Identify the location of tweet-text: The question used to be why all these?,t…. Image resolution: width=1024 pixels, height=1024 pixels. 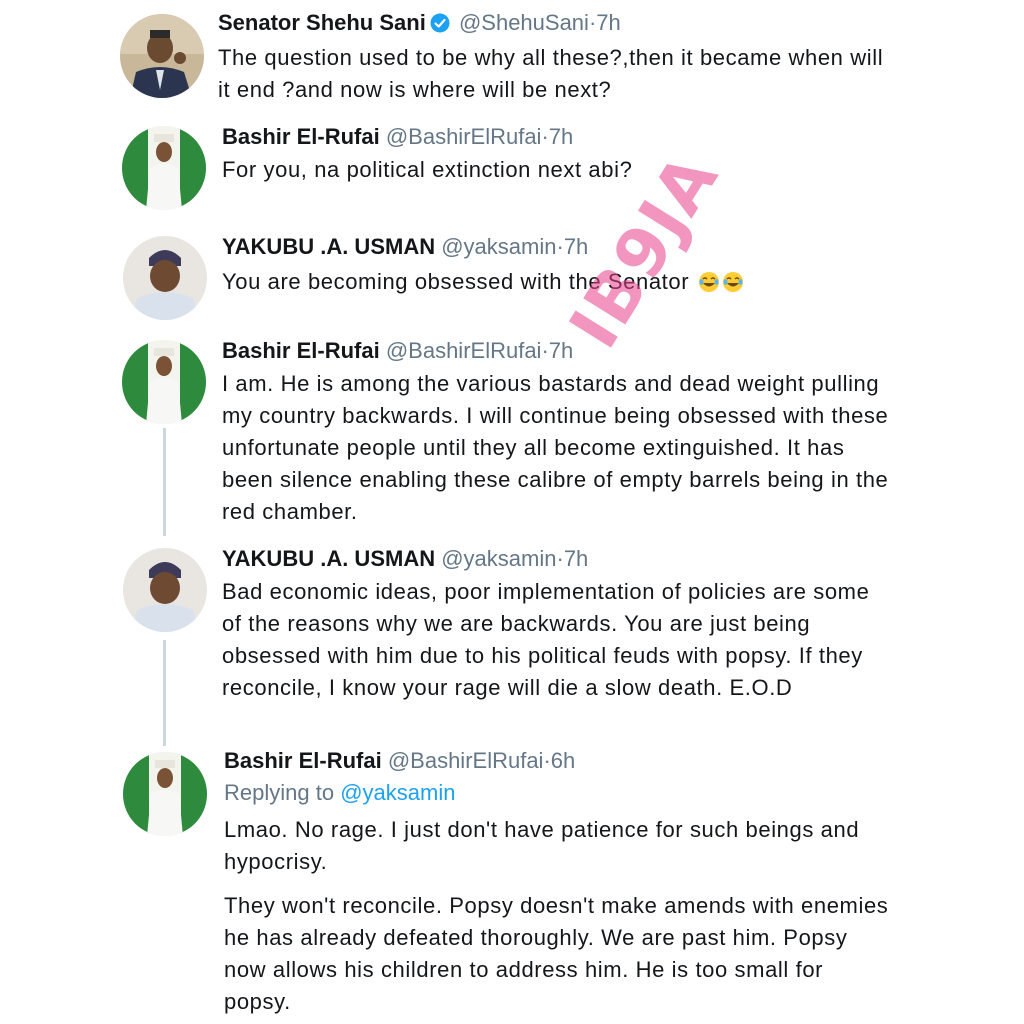
(551, 73).